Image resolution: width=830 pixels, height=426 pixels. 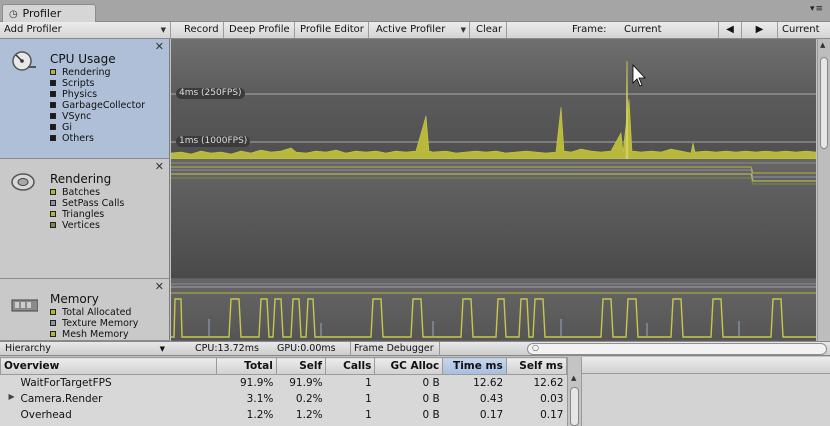 I want to click on legend-item-texture-memory: Texture Memory, so click(x=94, y=323).